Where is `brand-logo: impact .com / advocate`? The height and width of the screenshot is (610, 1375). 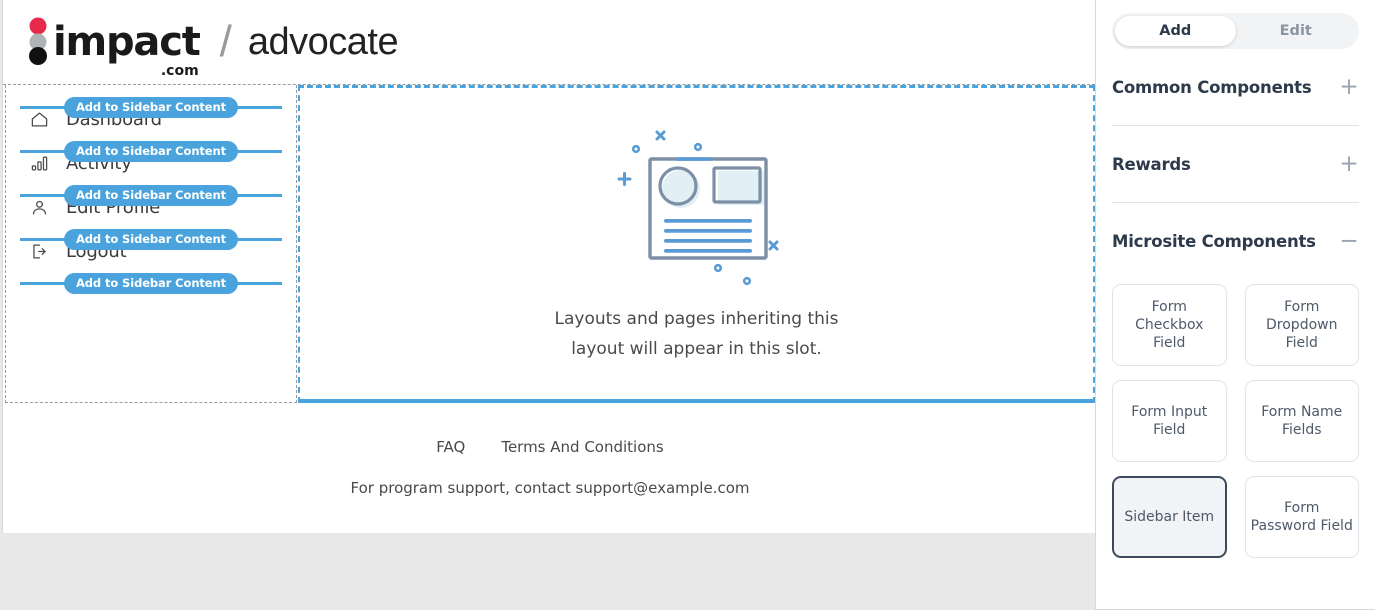 brand-logo: impact .com / advocate is located at coordinates (213, 47).